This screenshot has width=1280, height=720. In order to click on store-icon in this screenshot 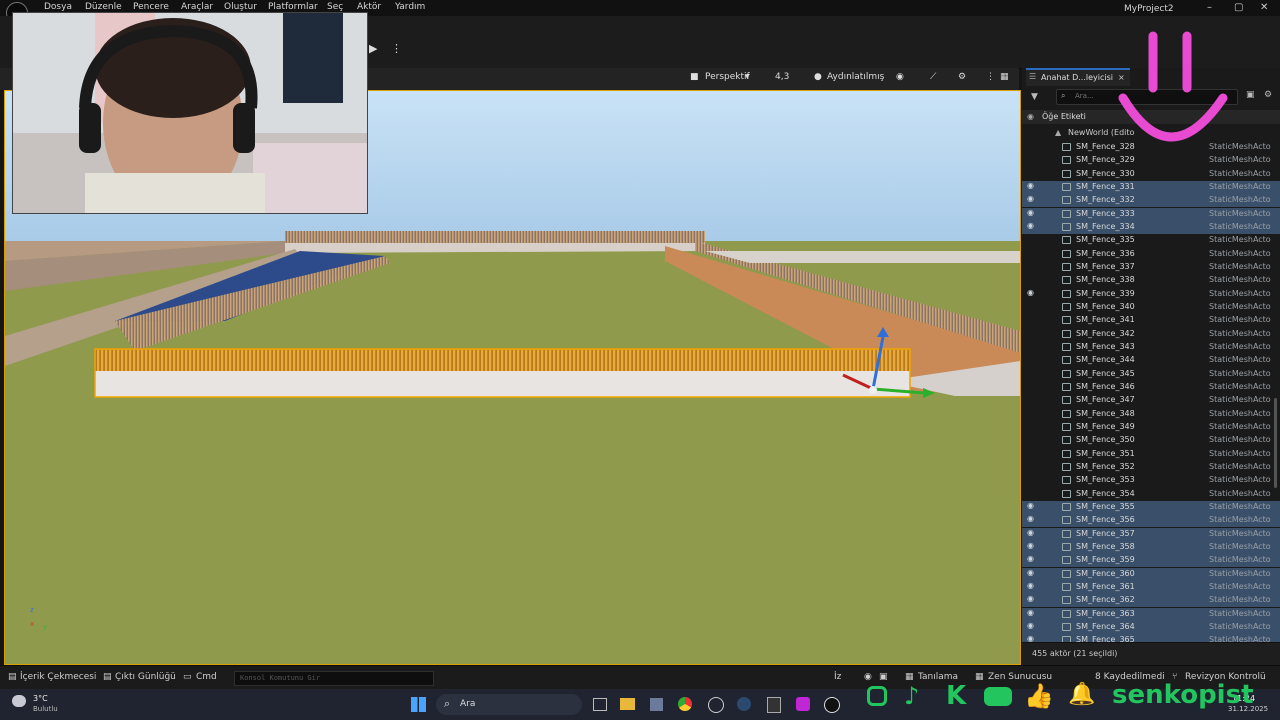, I will do `click(656, 704)`.